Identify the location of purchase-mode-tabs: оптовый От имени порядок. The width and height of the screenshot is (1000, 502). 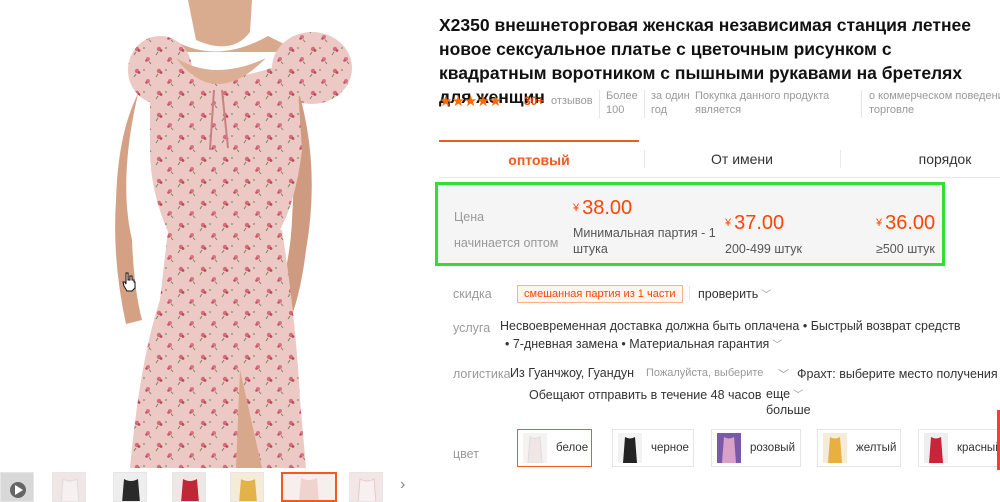
(719, 159).